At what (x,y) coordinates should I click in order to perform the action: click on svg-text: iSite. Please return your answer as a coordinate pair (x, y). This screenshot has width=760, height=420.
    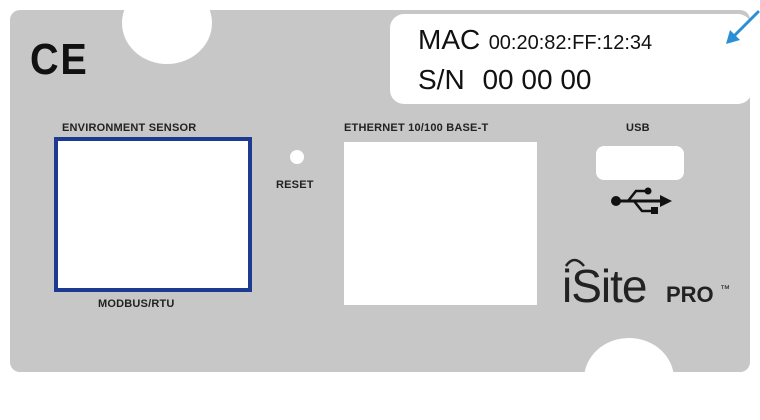
    Looking at the image, I should click on (604, 286).